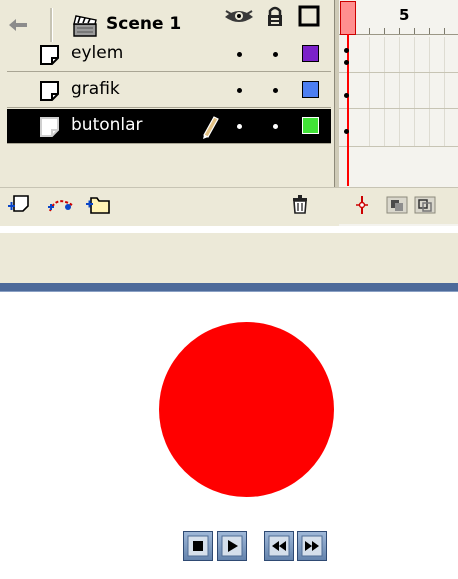 This screenshot has width=458, height=579. What do you see at coordinates (348, 18) in the screenshot?
I see `playhead` at bounding box center [348, 18].